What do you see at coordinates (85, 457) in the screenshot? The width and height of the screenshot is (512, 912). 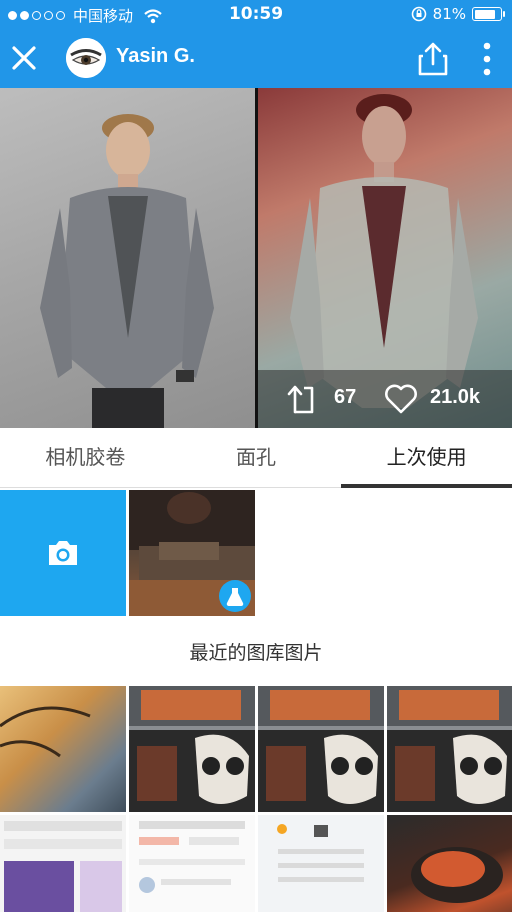 I see `tab-camera-roll: 相机胶卷` at bounding box center [85, 457].